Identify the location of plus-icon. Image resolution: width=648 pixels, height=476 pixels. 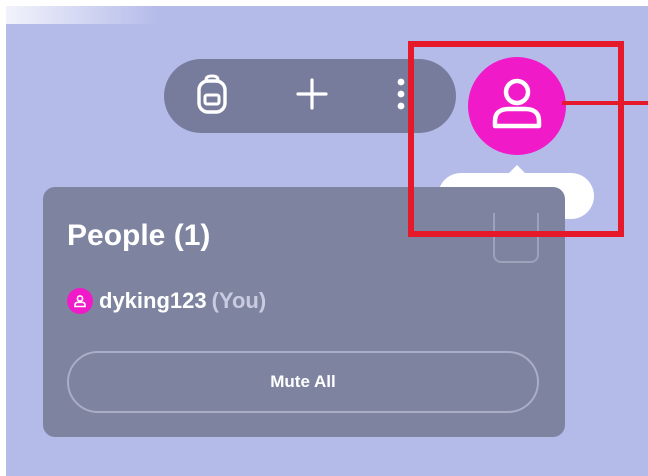
(312, 96).